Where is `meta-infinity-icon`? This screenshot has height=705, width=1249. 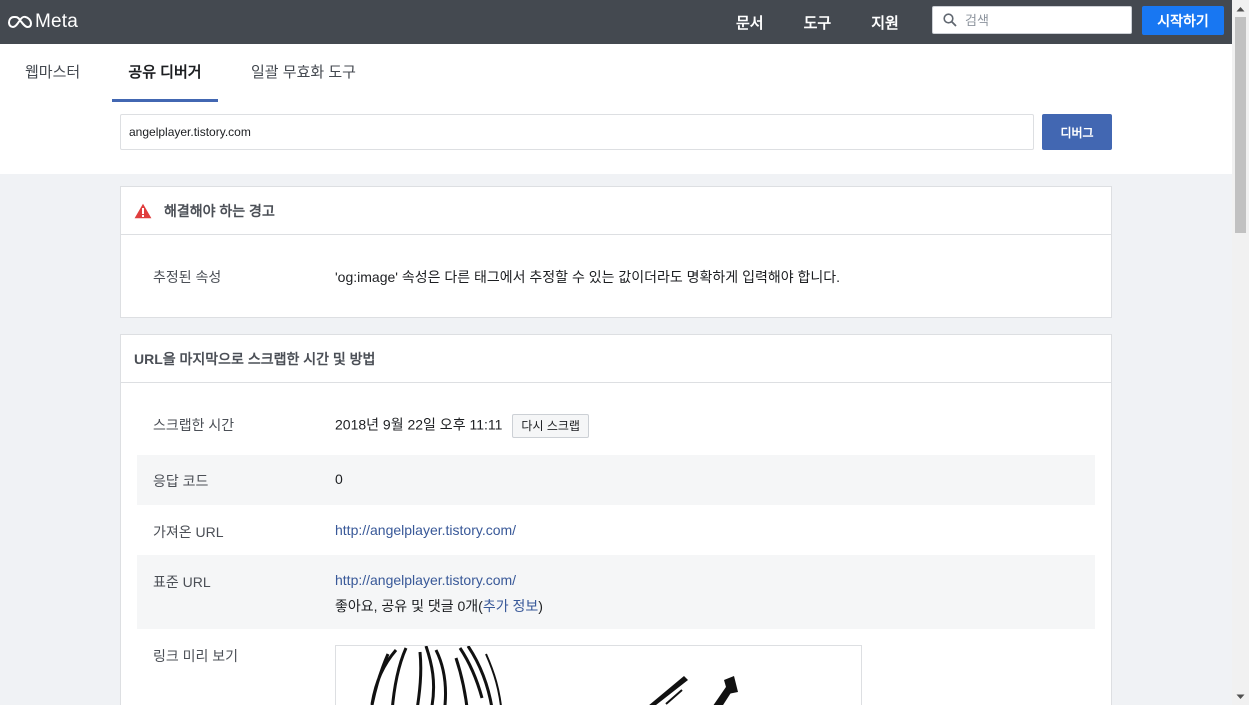
meta-infinity-icon is located at coordinates (20, 22).